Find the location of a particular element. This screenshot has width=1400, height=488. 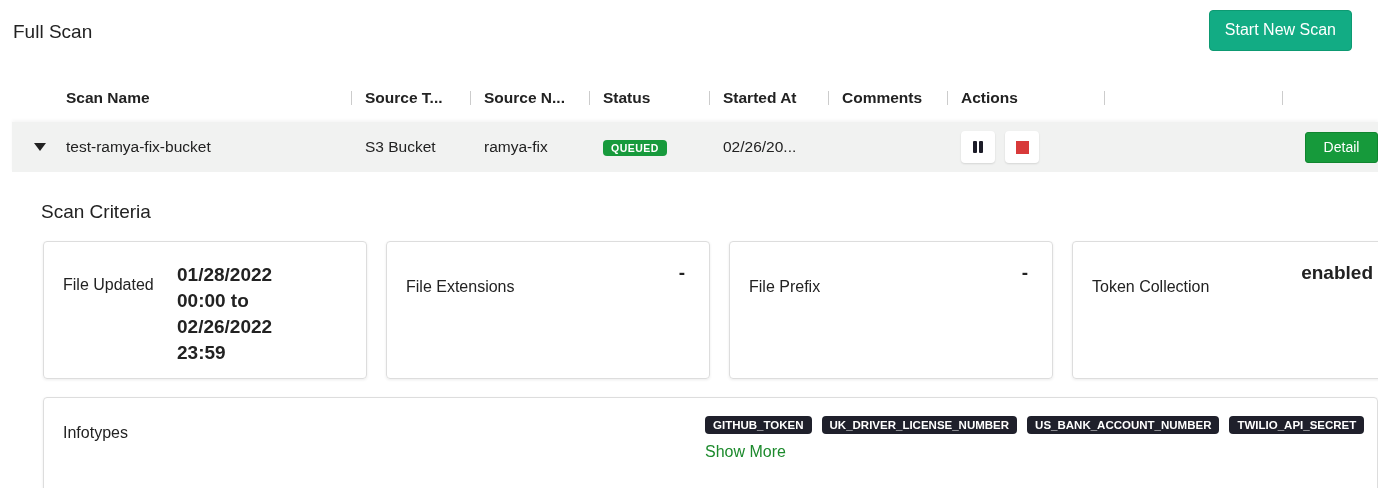

infotype-tag: US_BANK_ACCOUNT_NUMBER is located at coordinates (1123, 425).